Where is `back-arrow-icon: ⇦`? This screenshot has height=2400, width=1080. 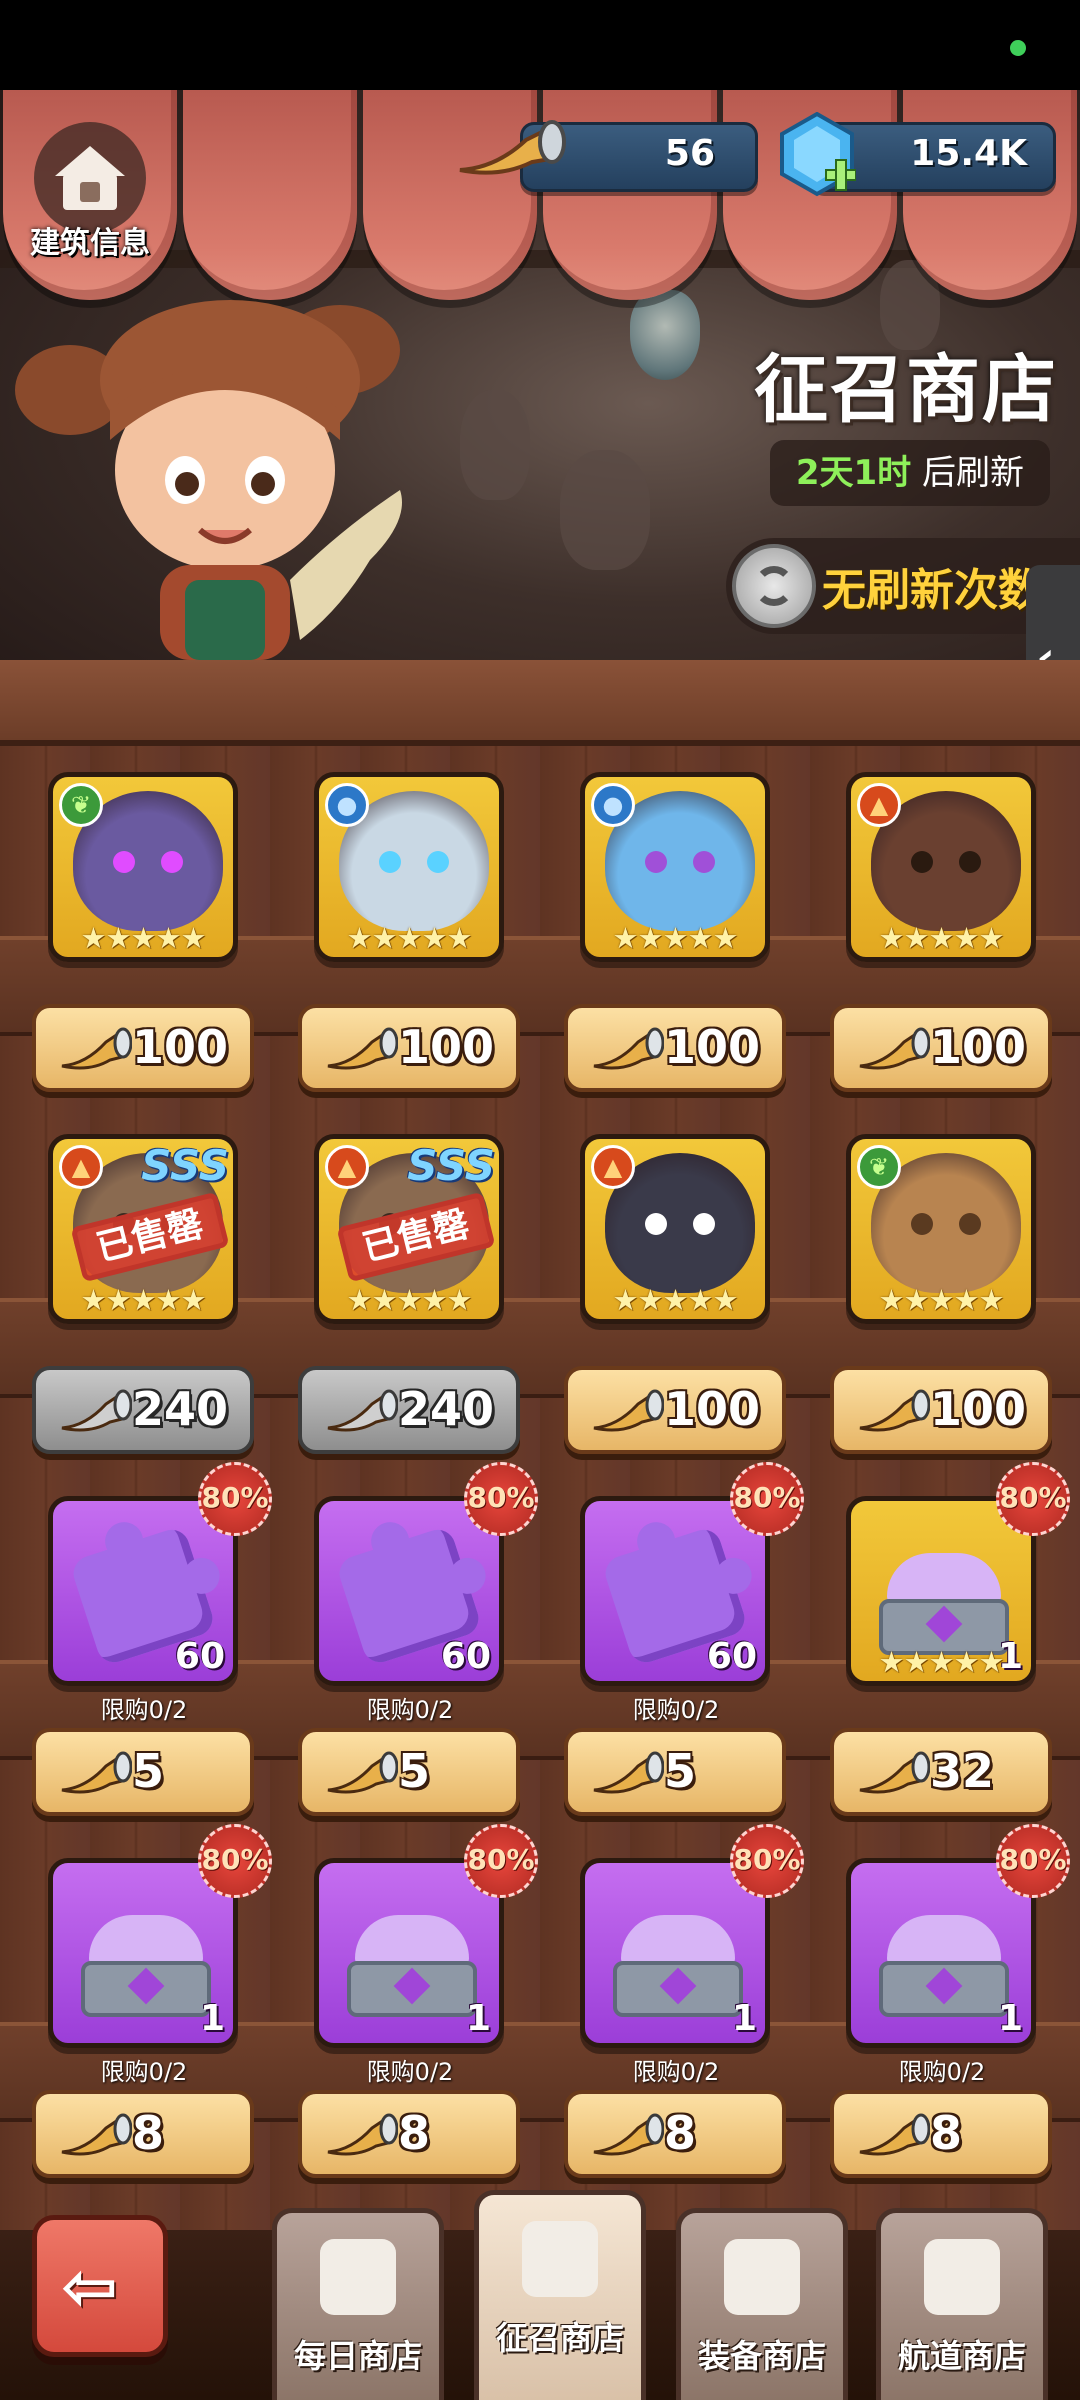
back-arrow-icon: ⇦ is located at coordinates (89, 2287).